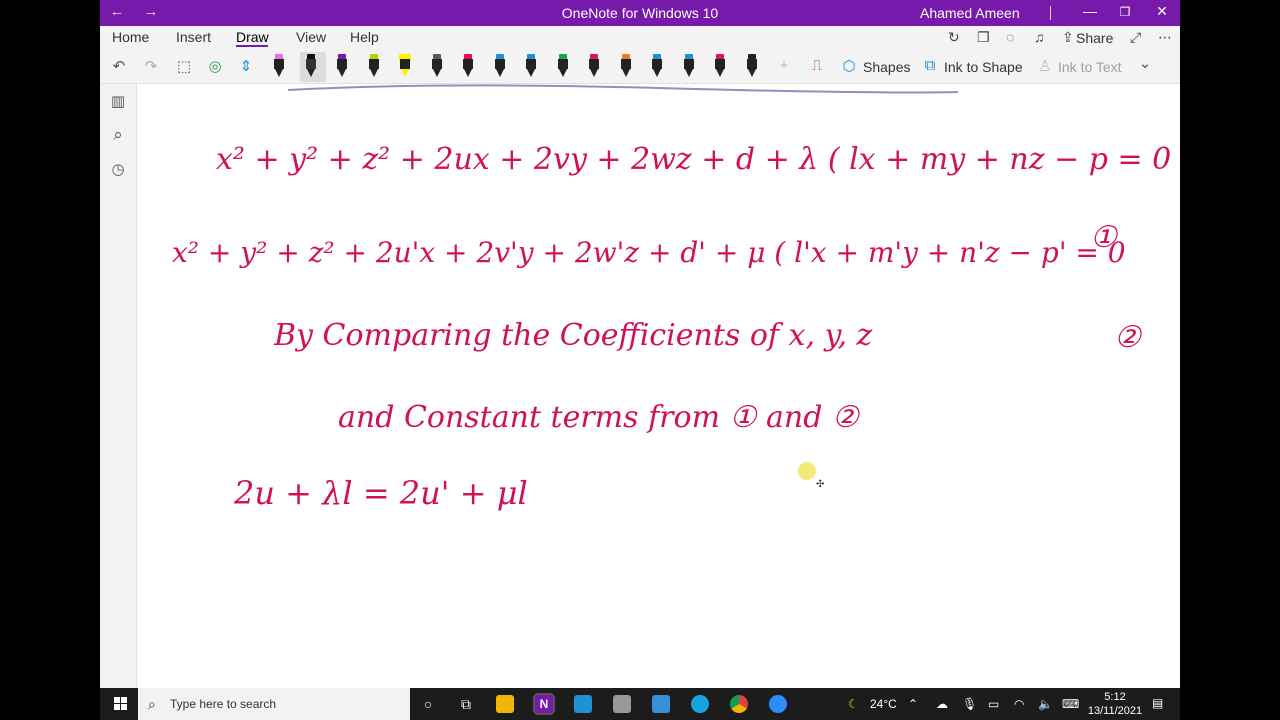 Image resolution: width=1280 pixels, height=720 pixels. Describe the element at coordinates (1019, 704) in the screenshot. I see `wifi-icon: ◠` at that location.